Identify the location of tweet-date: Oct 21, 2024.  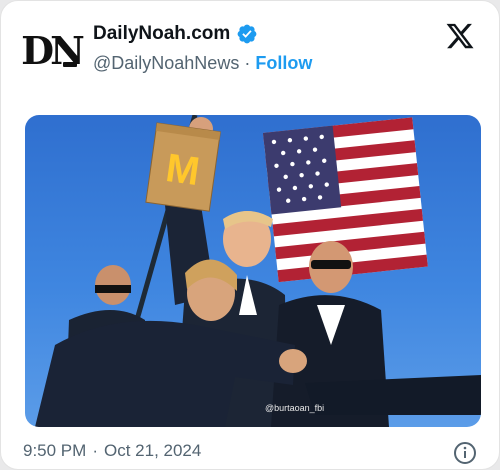
(152, 450).